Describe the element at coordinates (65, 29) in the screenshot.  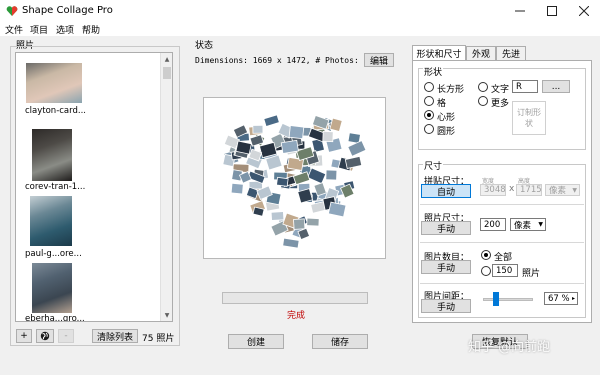
I see `menu-options: 选项` at that location.